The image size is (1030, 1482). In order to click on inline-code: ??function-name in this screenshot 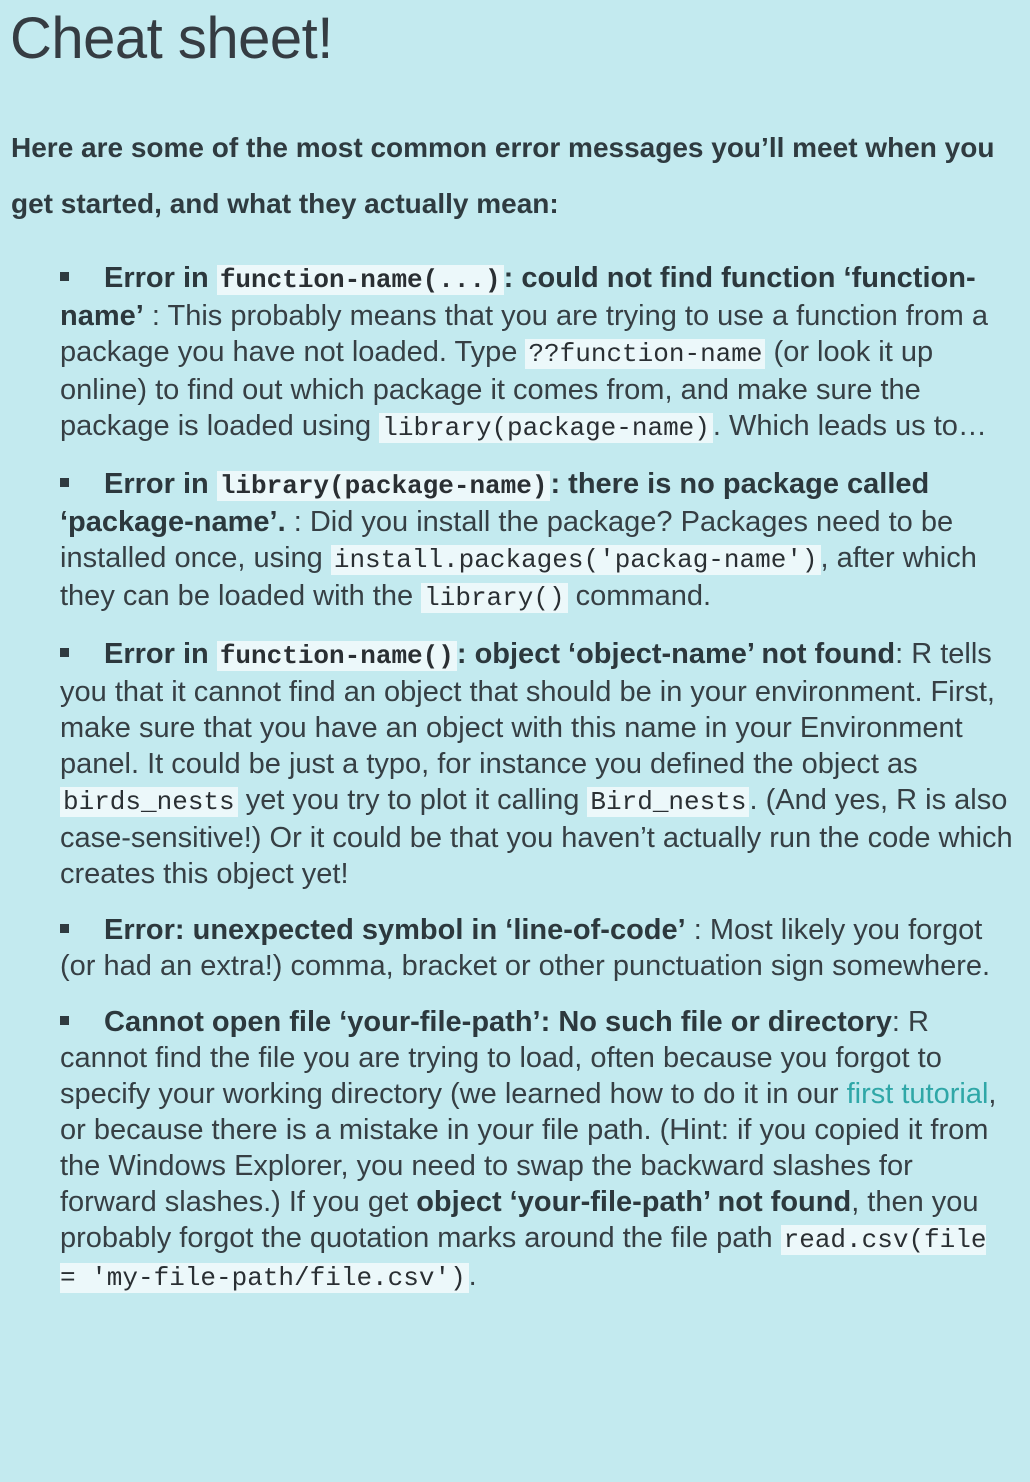, I will do `click(645, 354)`.